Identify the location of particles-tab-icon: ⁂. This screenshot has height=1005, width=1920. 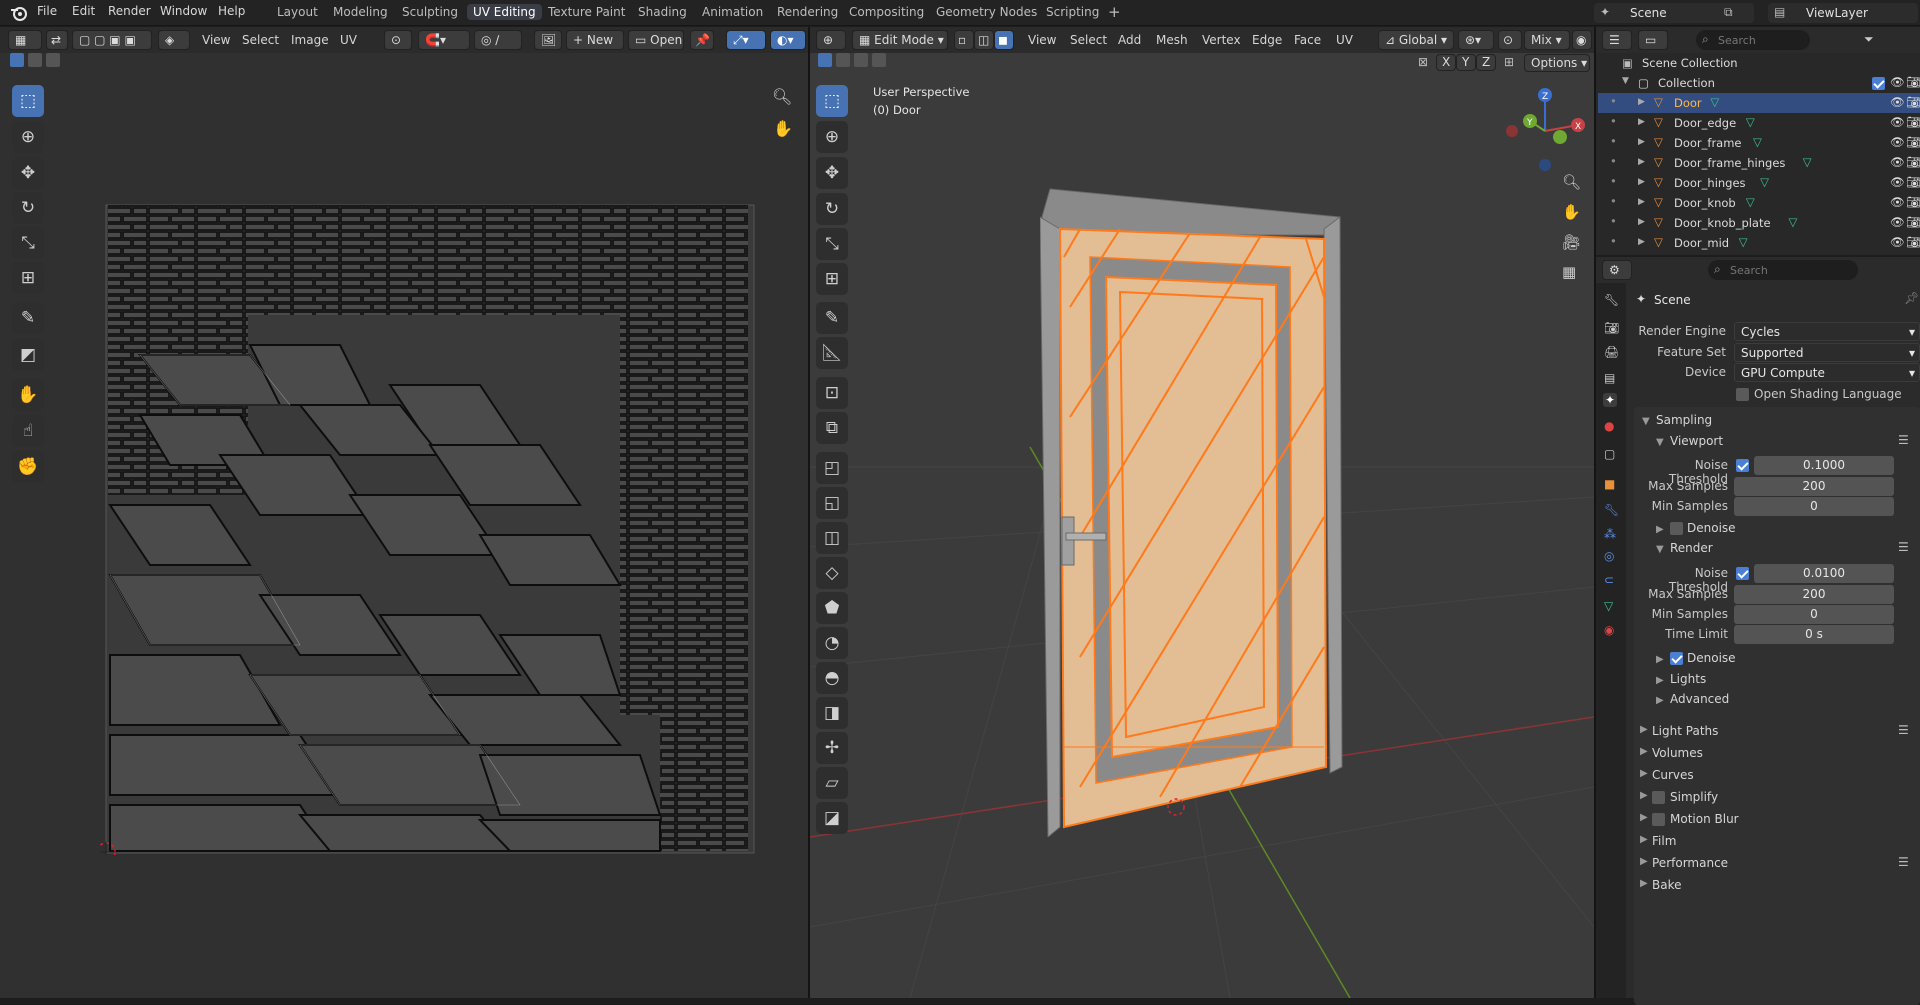
(1610, 534).